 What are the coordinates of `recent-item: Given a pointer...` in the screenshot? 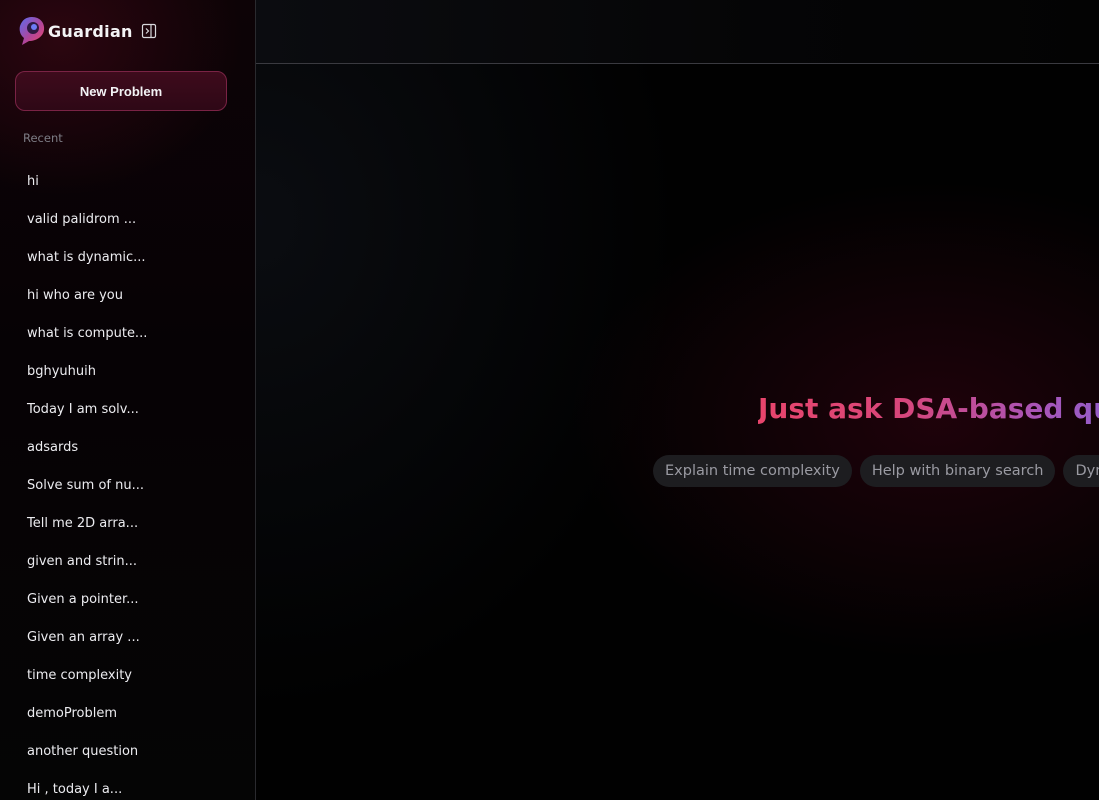 It's located at (127, 599).